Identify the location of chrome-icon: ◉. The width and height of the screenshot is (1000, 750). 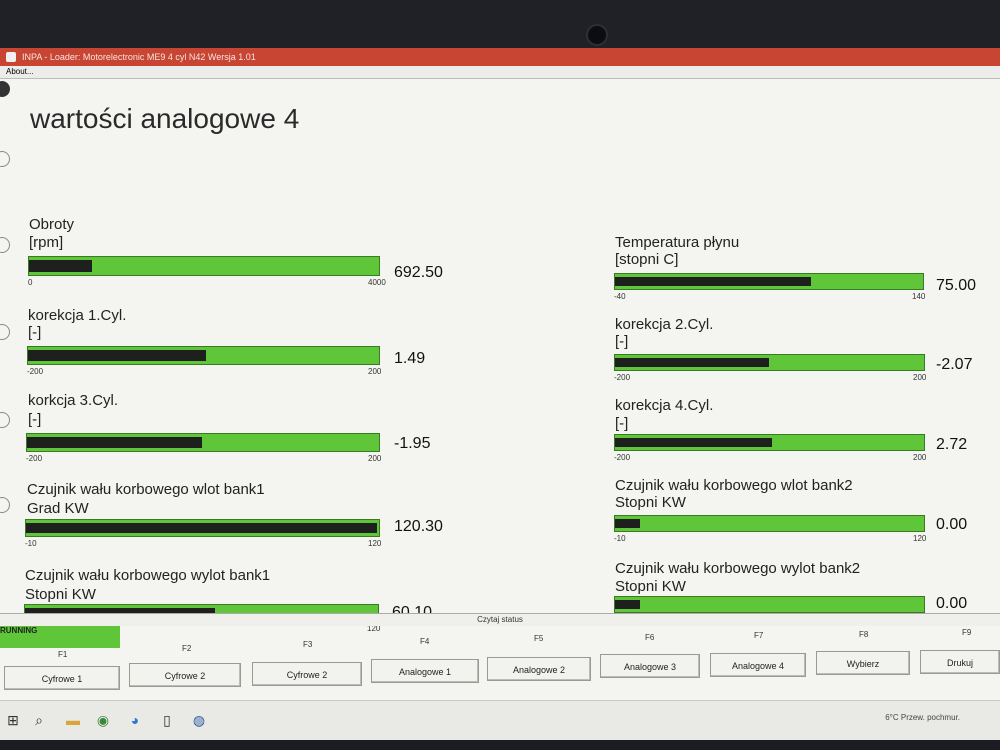
(103, 720).